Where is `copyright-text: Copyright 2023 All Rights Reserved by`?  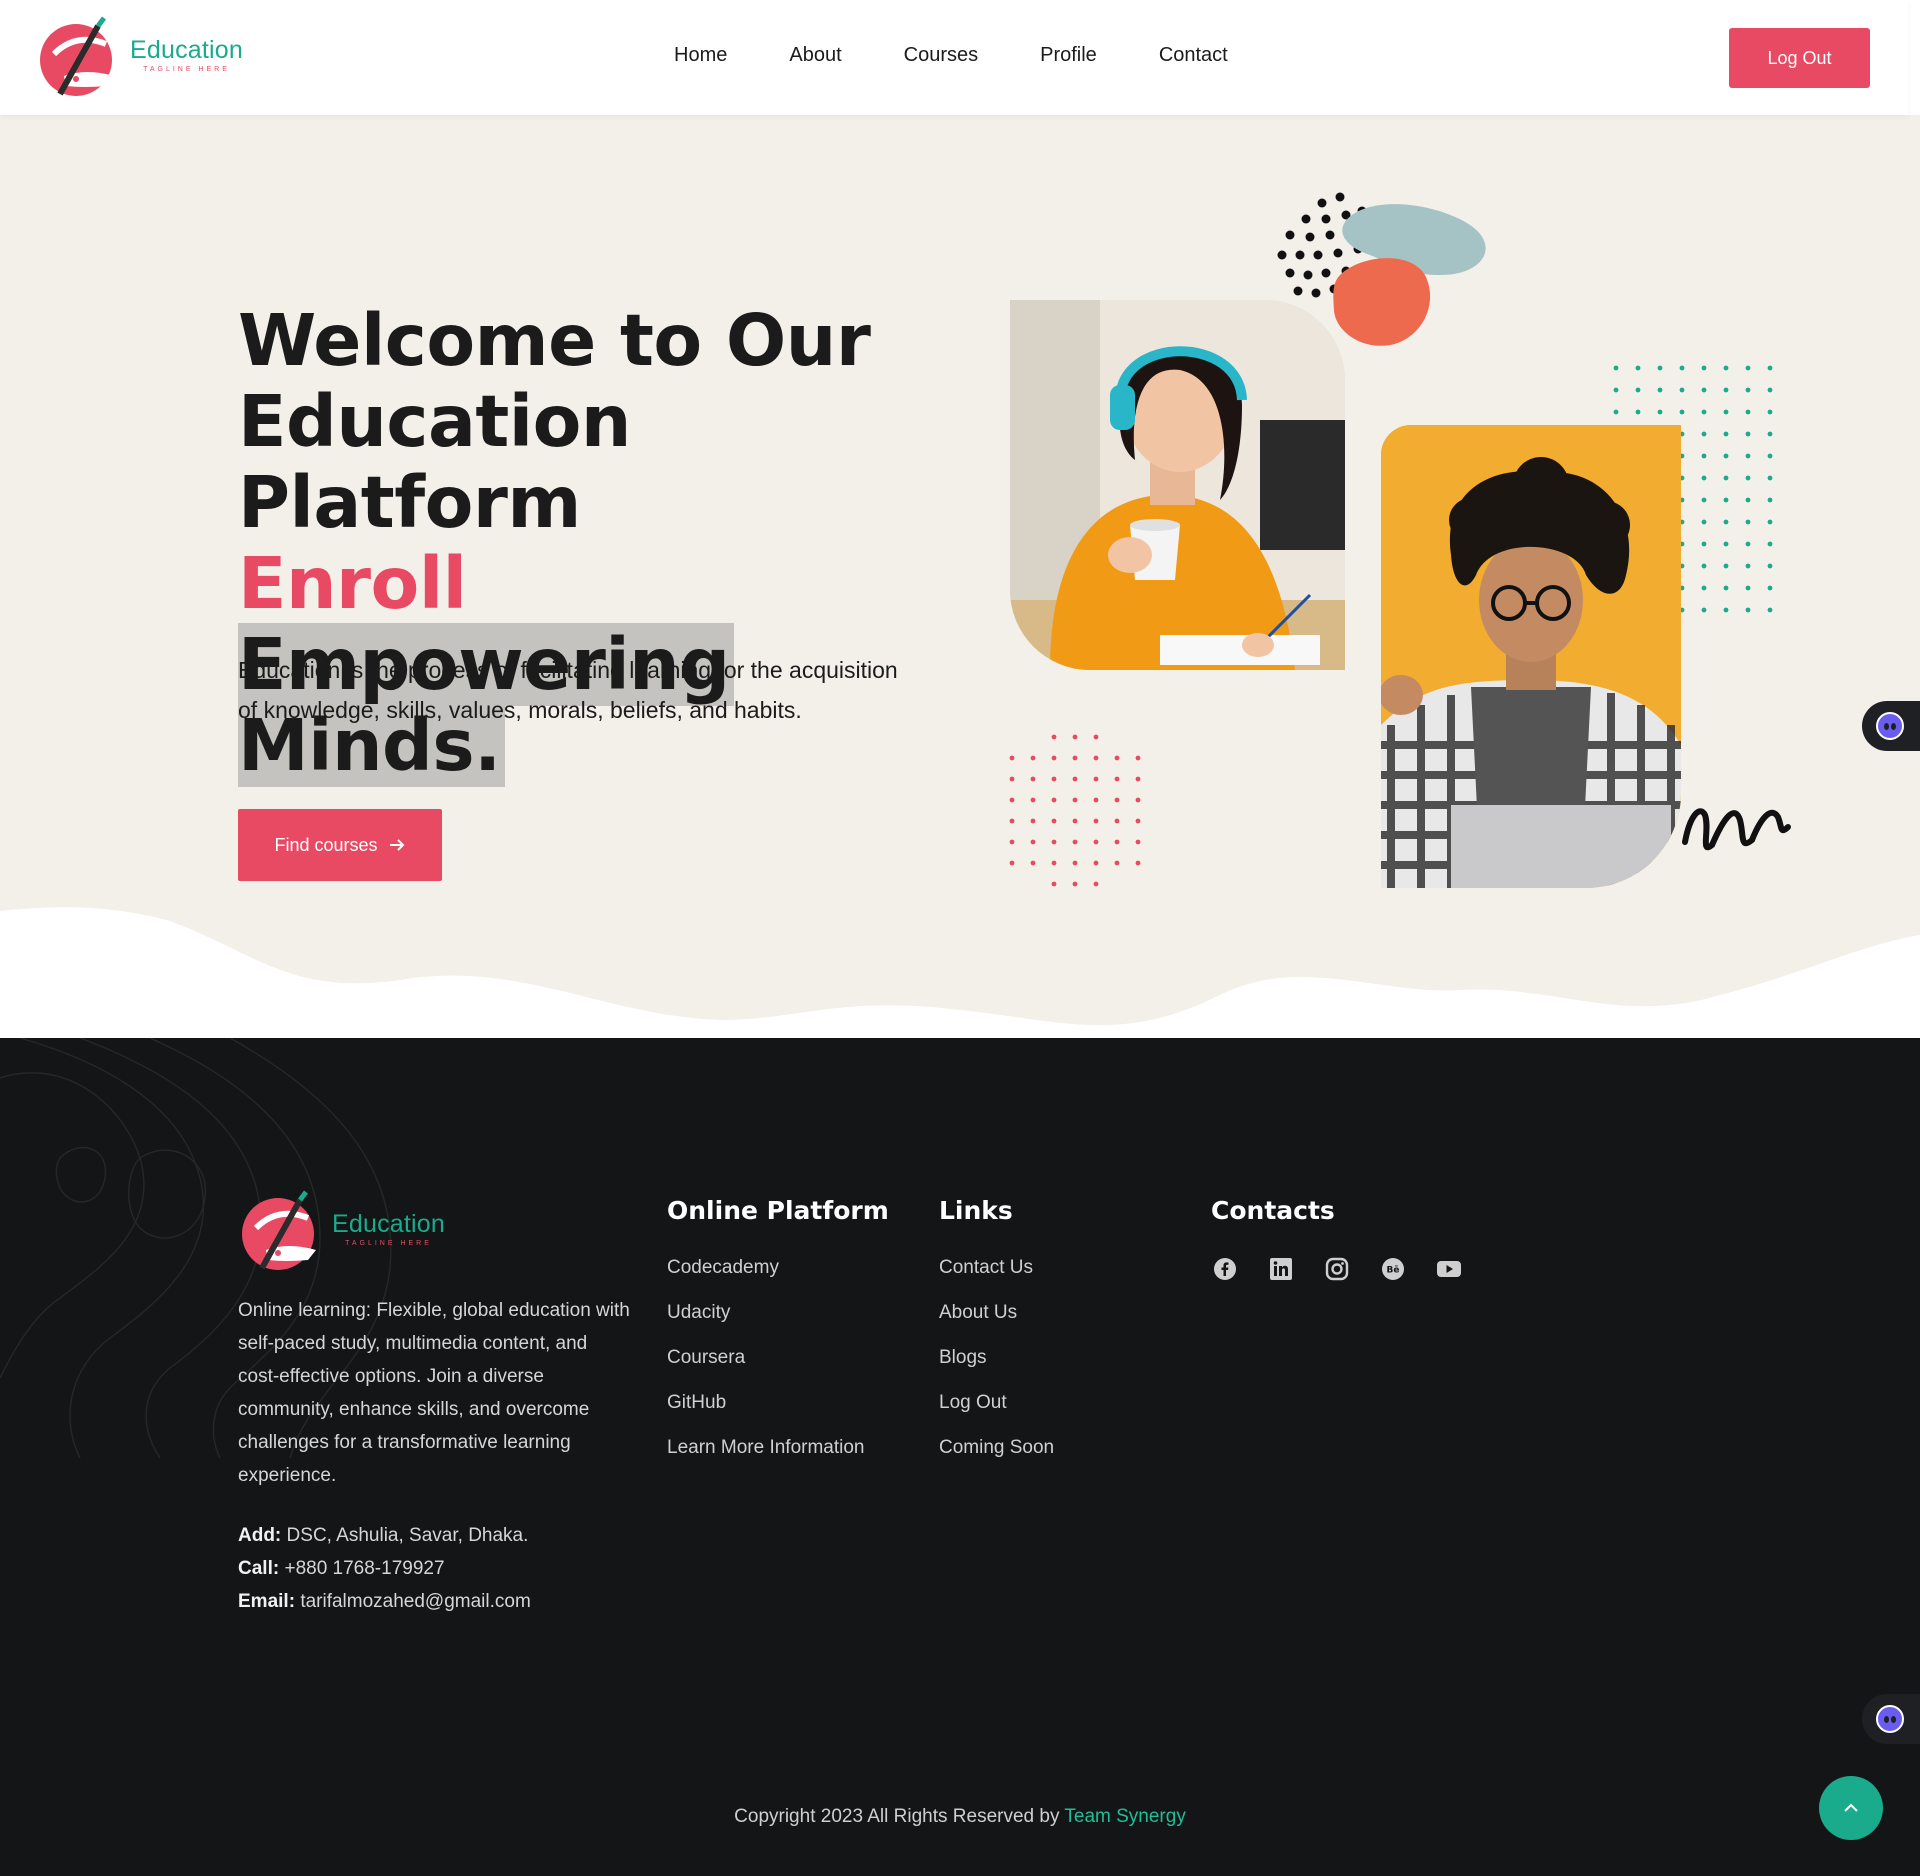
copyright-text: Copyright 2023 All Rights Reserved by is located at coordinates (897, 1816).